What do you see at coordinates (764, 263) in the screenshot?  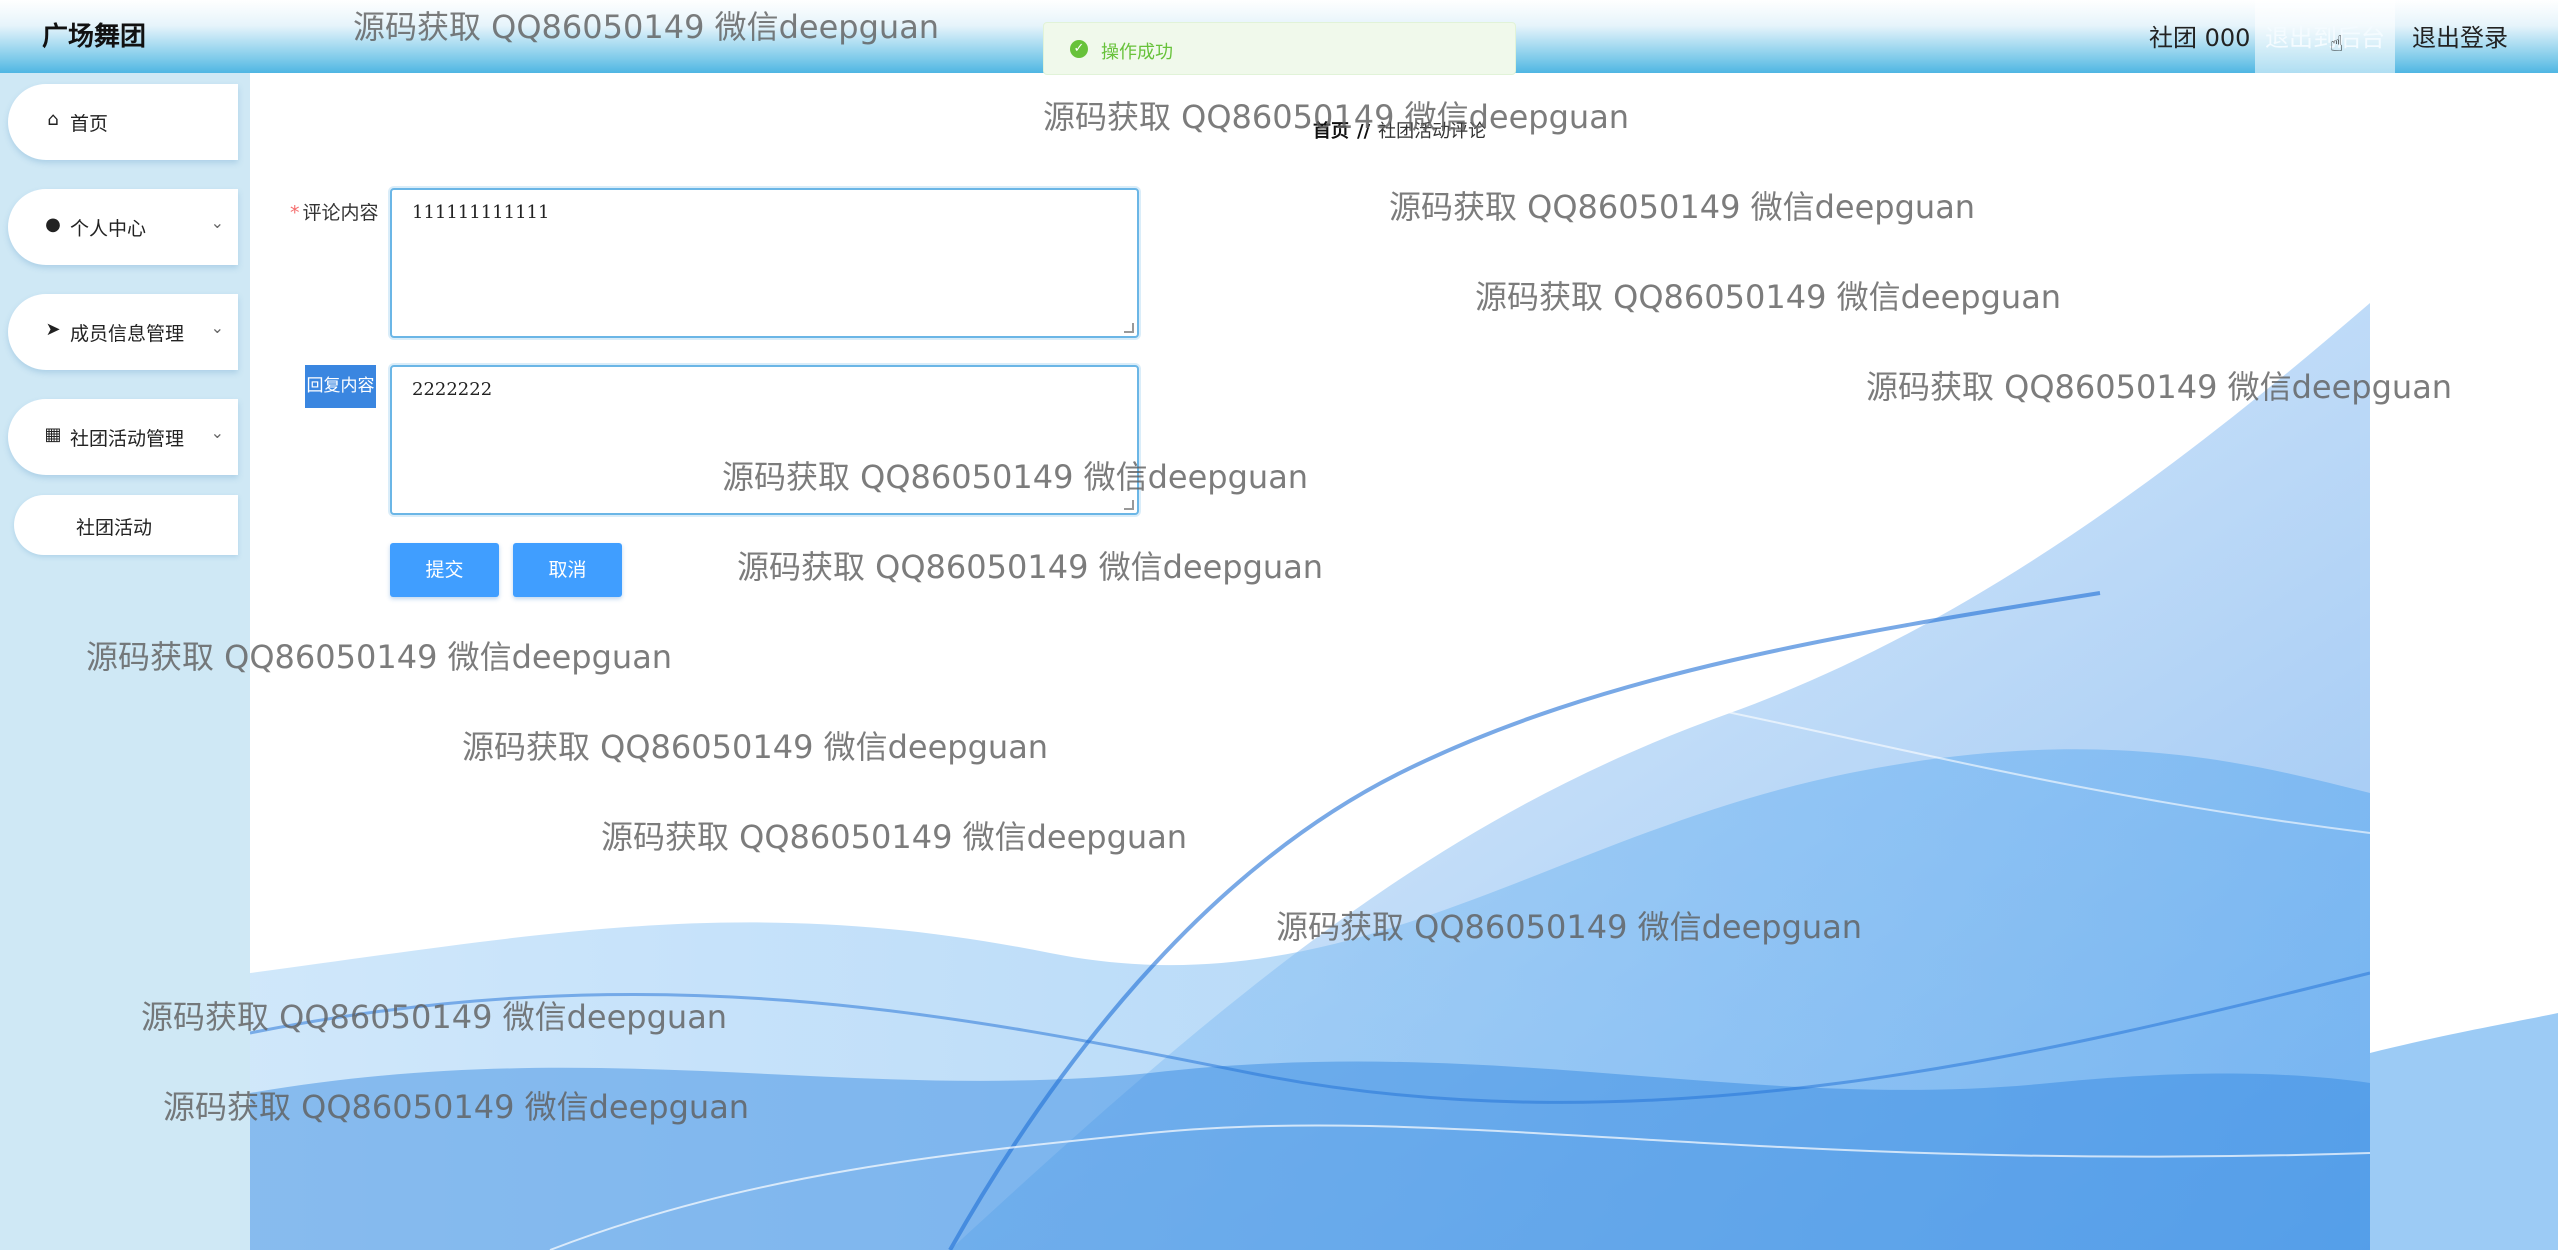 I see `comment-textarea: 111111111111` at bounding box center [764, 263].